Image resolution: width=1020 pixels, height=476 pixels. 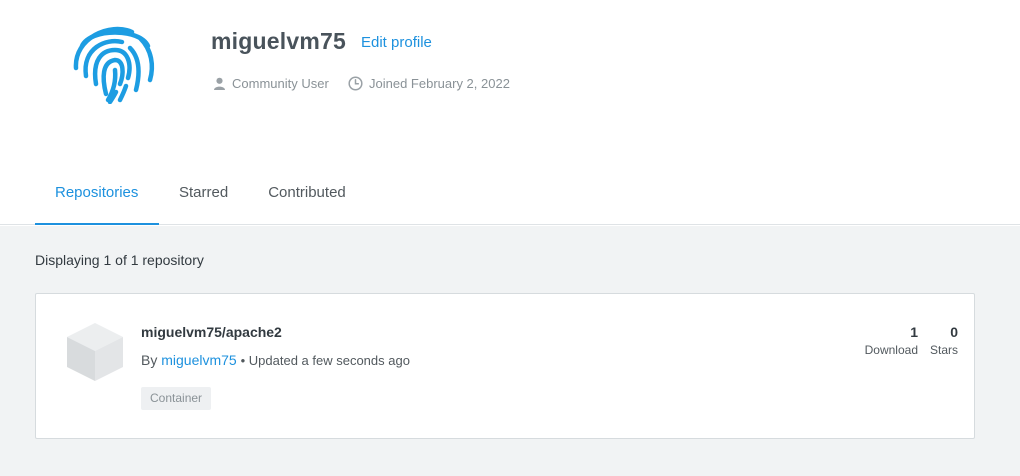 What do you see at coordinates (198, 360) in the screenshot?
I see `repository-owner-link: miguelvm75` at bounding box center [198, 360].